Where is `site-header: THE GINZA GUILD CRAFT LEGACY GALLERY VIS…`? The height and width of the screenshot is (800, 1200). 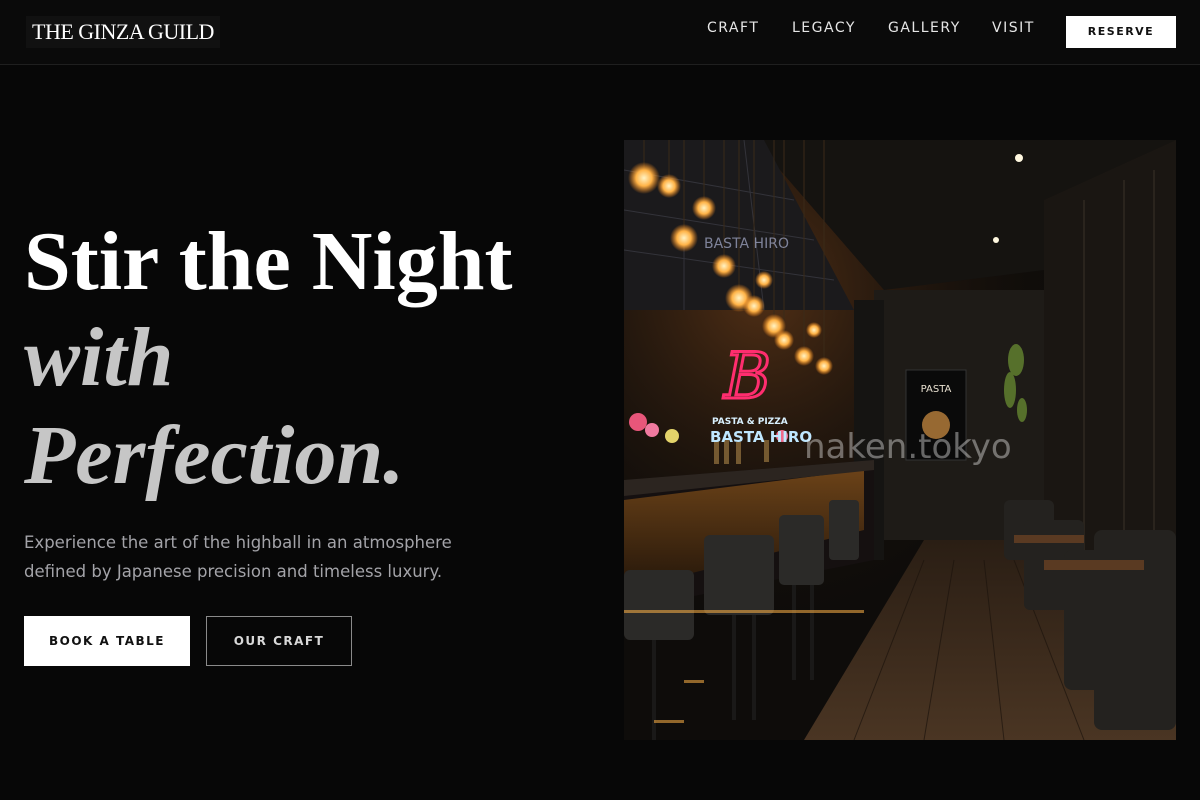
site-header: THE GINZA GUILD CRAFT LEGACY GALLERY VIS… is located at coordinates (600, 32).